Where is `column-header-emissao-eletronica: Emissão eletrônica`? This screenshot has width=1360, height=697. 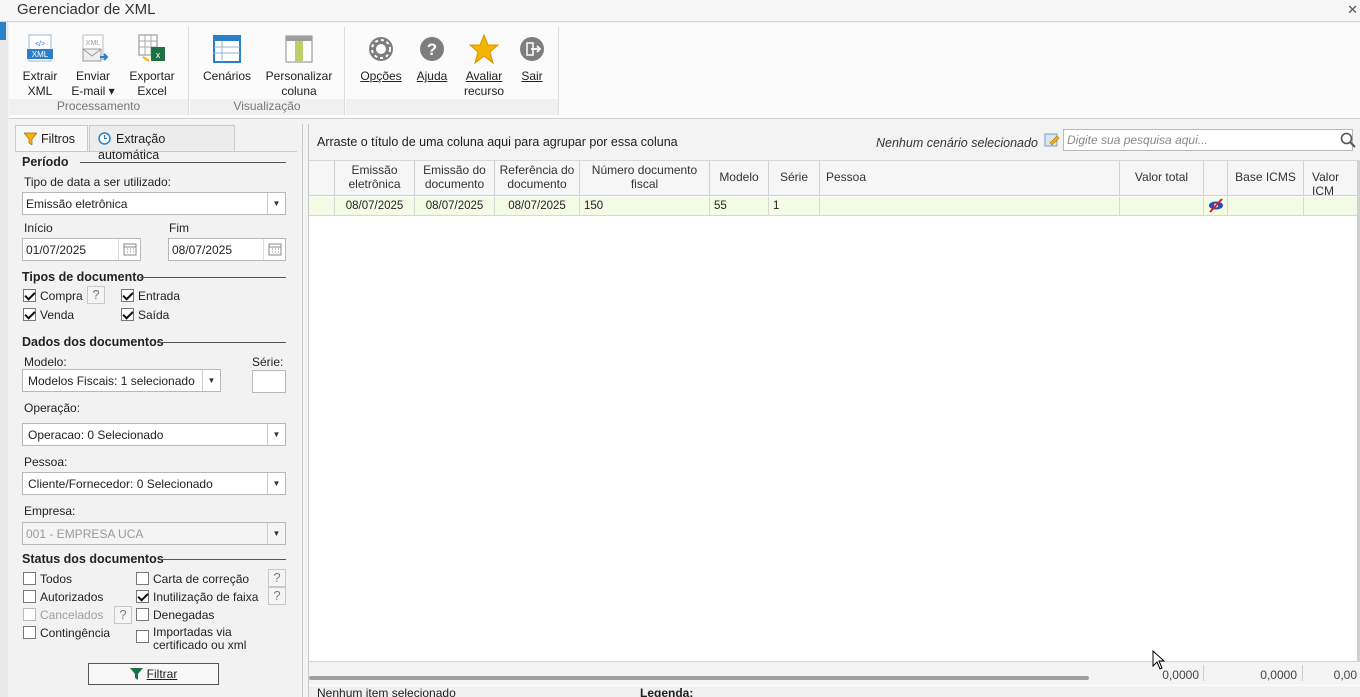 column-header-emissao-eletronica: Emissão eletrônica is located at coordinates (375, 178).